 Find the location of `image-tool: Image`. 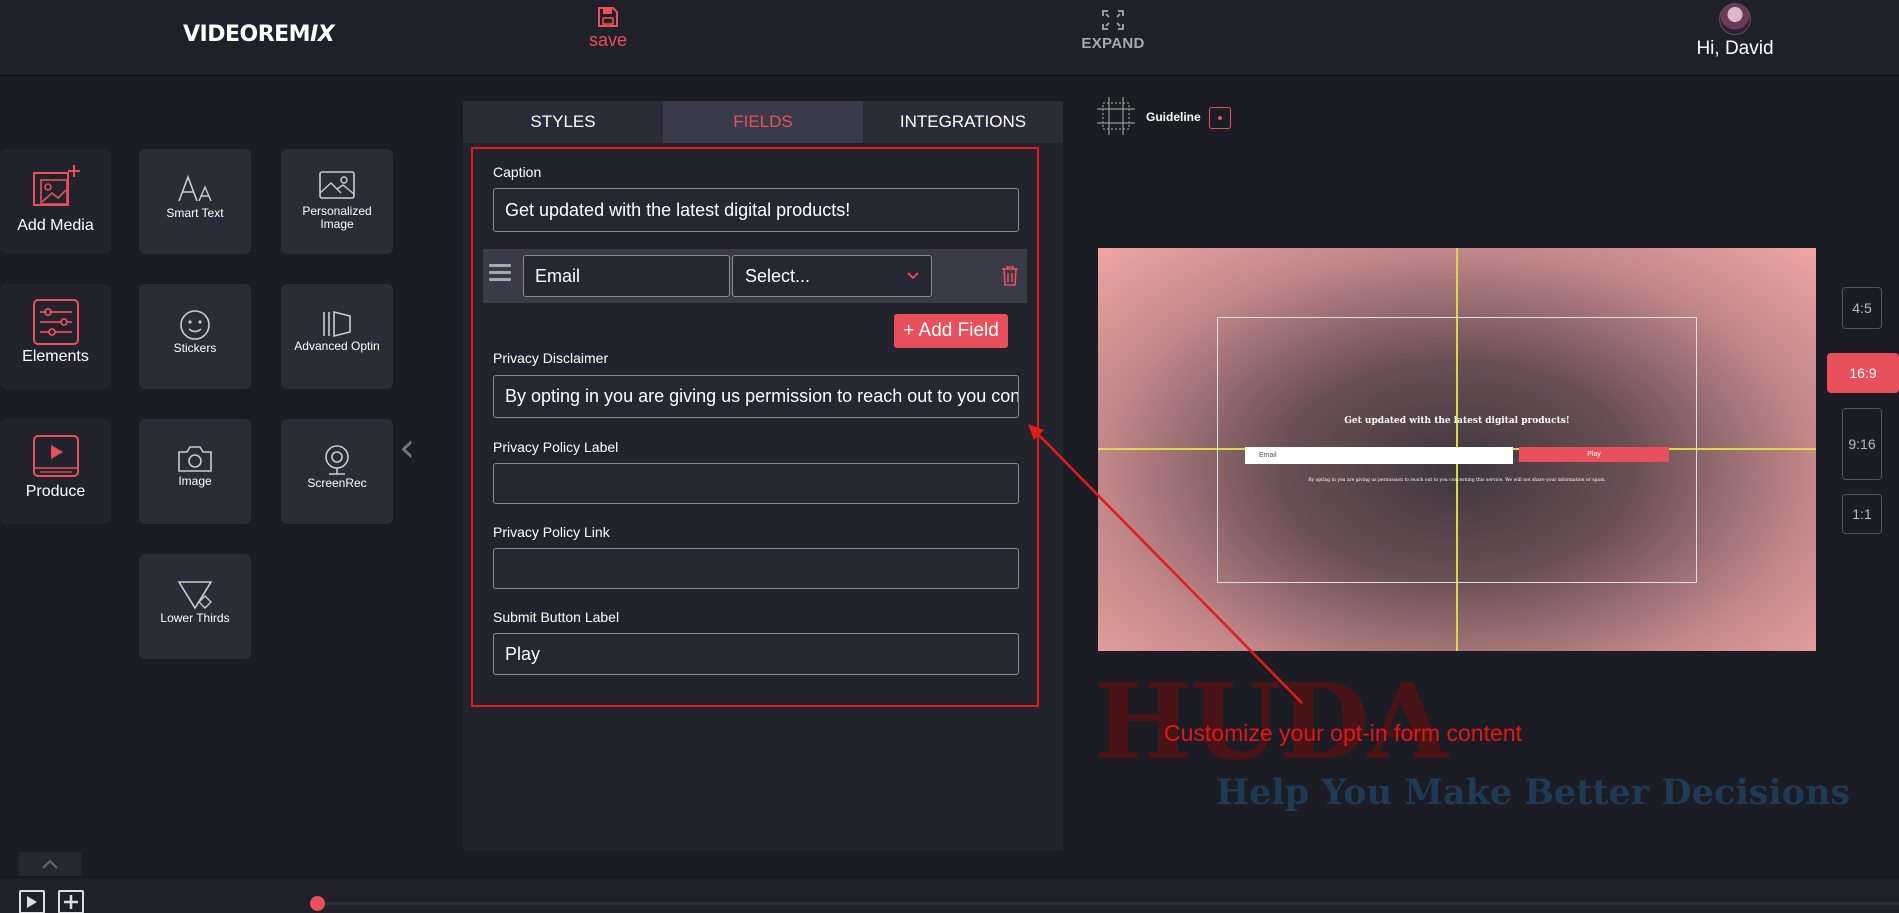

image-tool: Image is located at coordinates (195, 471).